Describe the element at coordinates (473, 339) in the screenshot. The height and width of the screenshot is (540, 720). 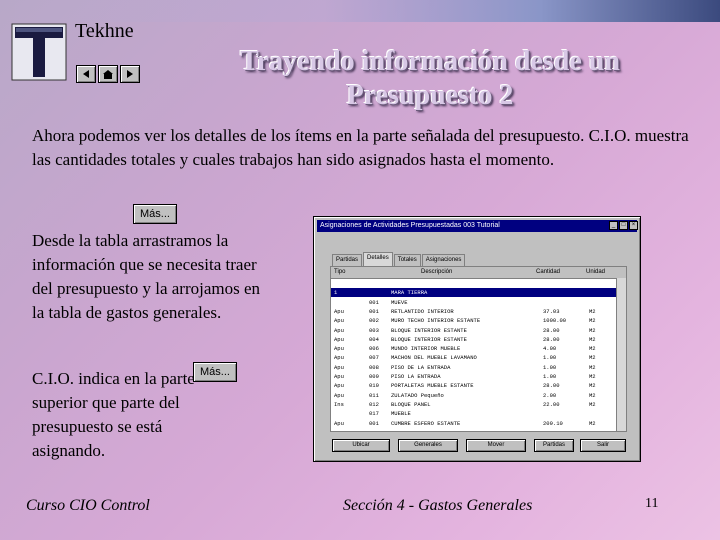
I see `table-row: Apu 004 BLOQUE INTERIOR ESTANTE 28.00 M2` at that location.